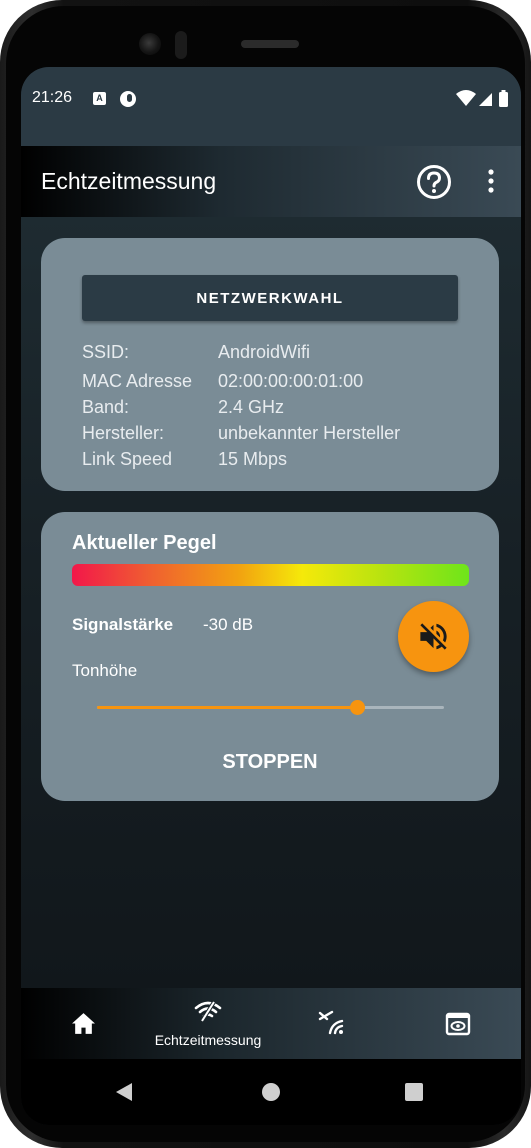 This screenshot has height=1148, width=531. I want to click on info-label: Band:, so click(106, 407).